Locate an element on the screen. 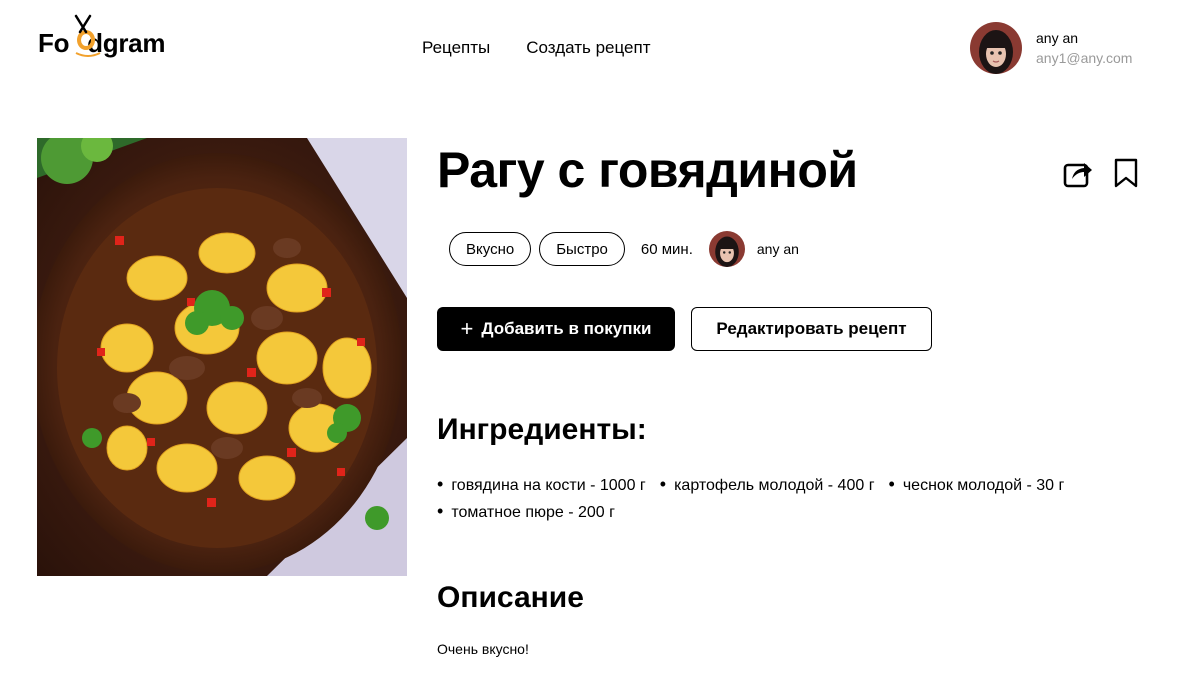 The width and height of the screenshot is (1195, 676). plate-icon is located at coordinates (88, 54).